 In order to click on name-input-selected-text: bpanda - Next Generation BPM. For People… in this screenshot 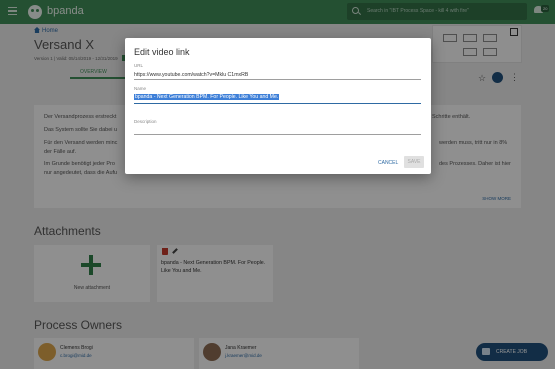, I will do `click(207, 97)`.